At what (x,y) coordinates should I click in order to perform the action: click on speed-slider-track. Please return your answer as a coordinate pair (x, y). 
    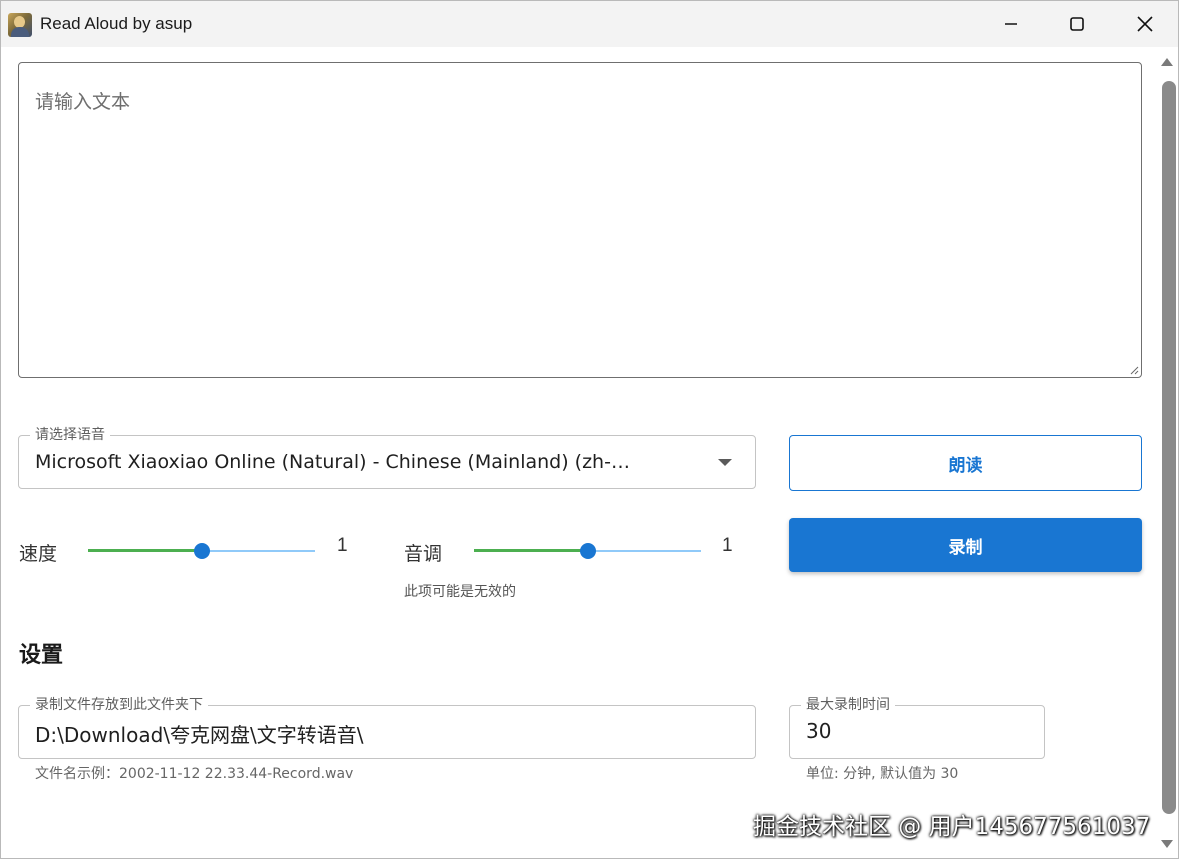
    Looking at the image, I should click on (145, 550).